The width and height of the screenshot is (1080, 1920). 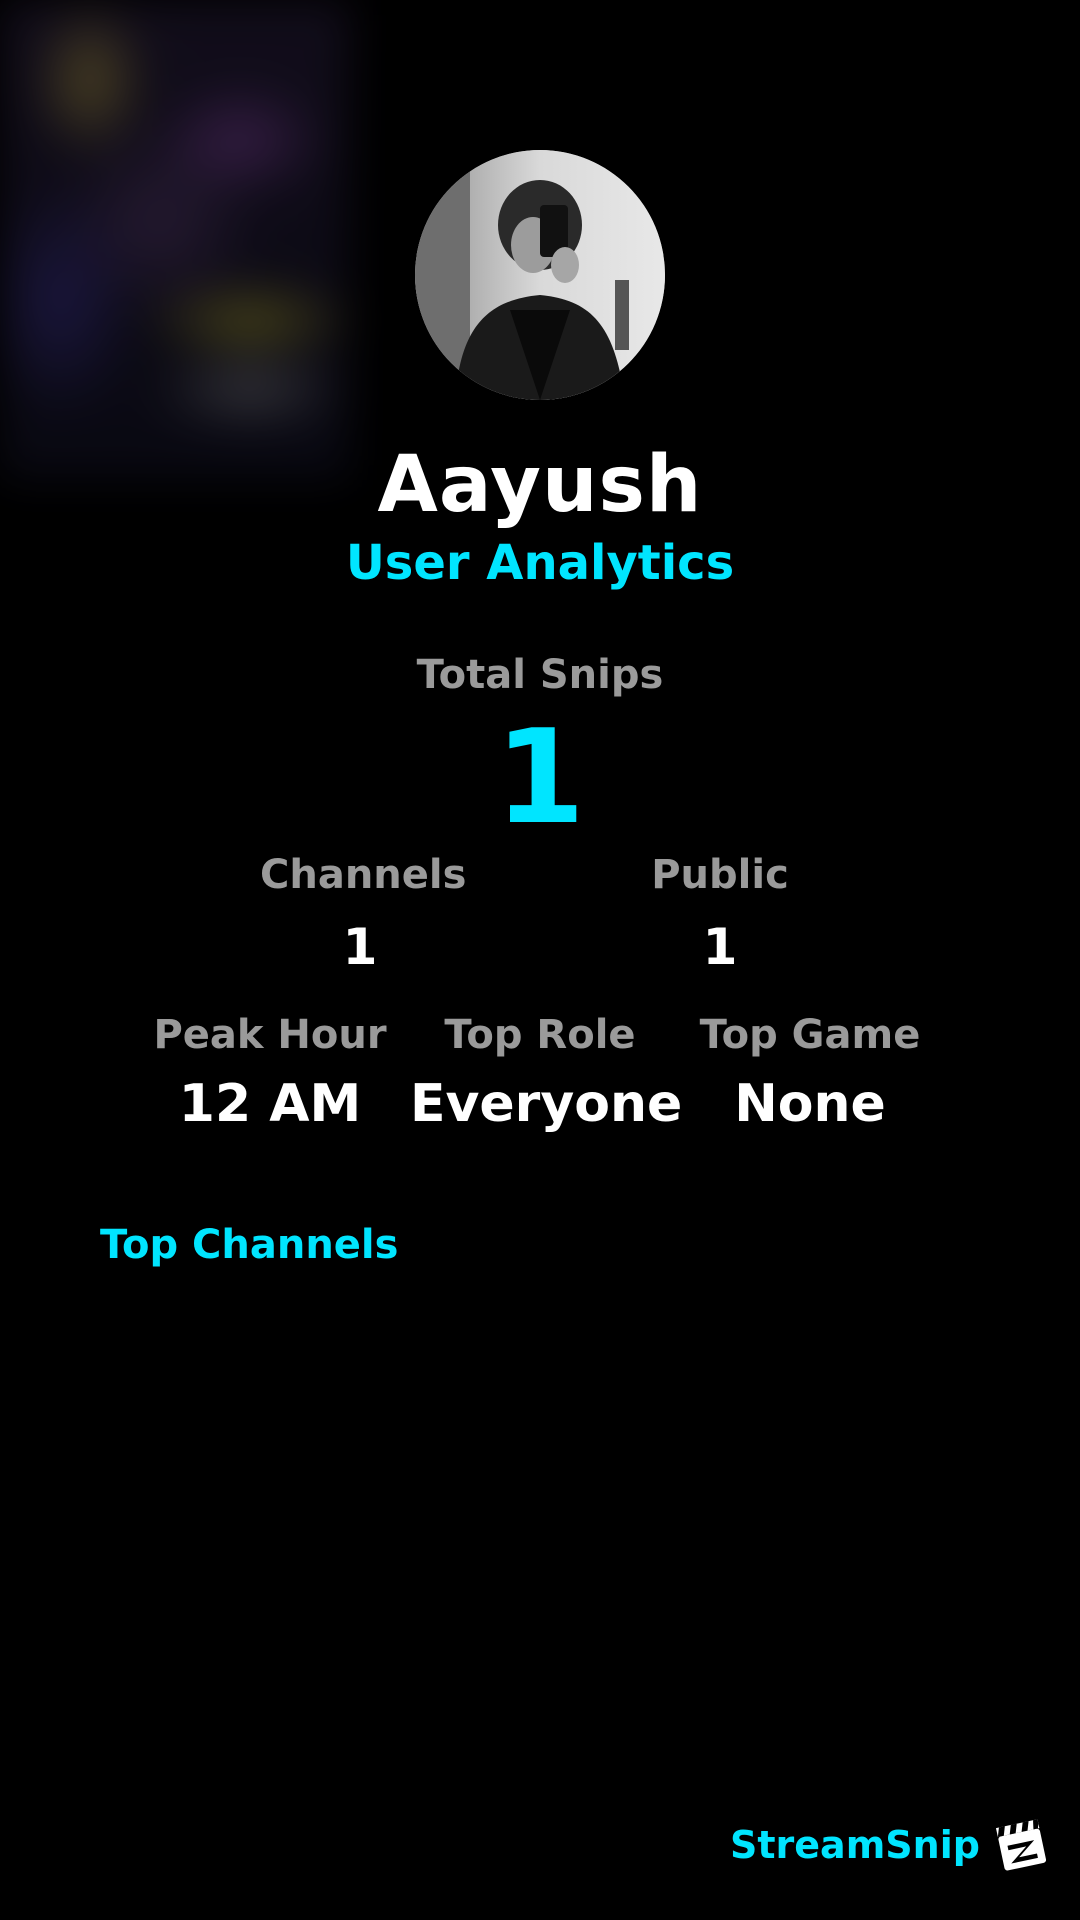 I want to click on avatar, so click(x=540, y=275).